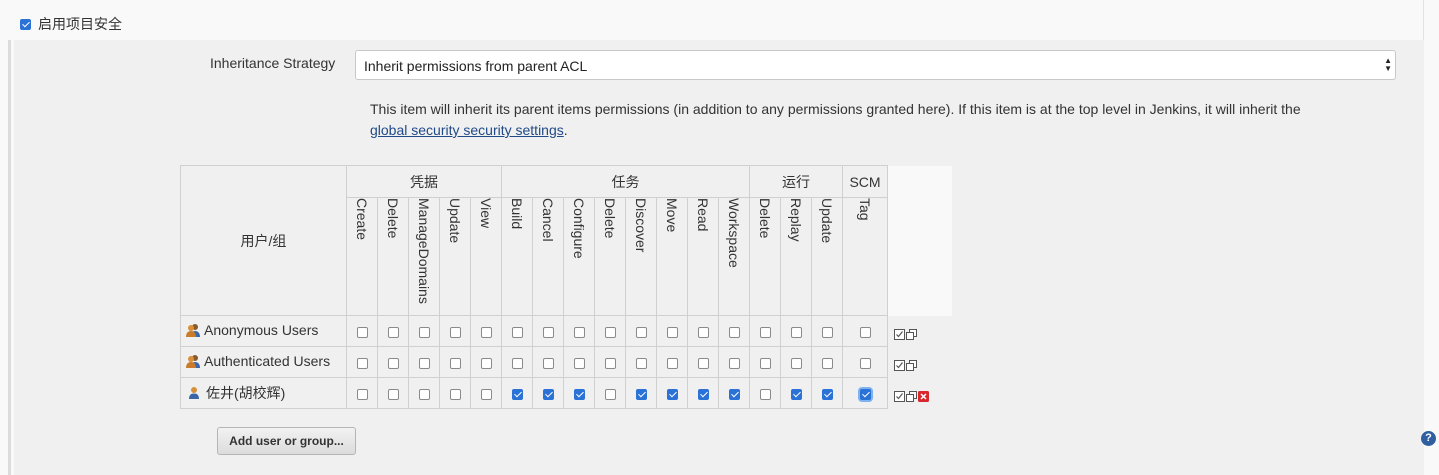  What do you see at coordinates (25, 24) in the screenshot?
I see `enable-project-security-checkbox` at bounding box center [25, 24].